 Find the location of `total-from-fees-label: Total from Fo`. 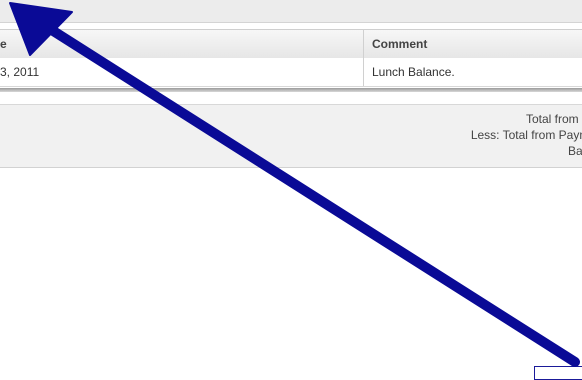

total-from-fees-label: Total from Fo is located at coordinates (553, 119).